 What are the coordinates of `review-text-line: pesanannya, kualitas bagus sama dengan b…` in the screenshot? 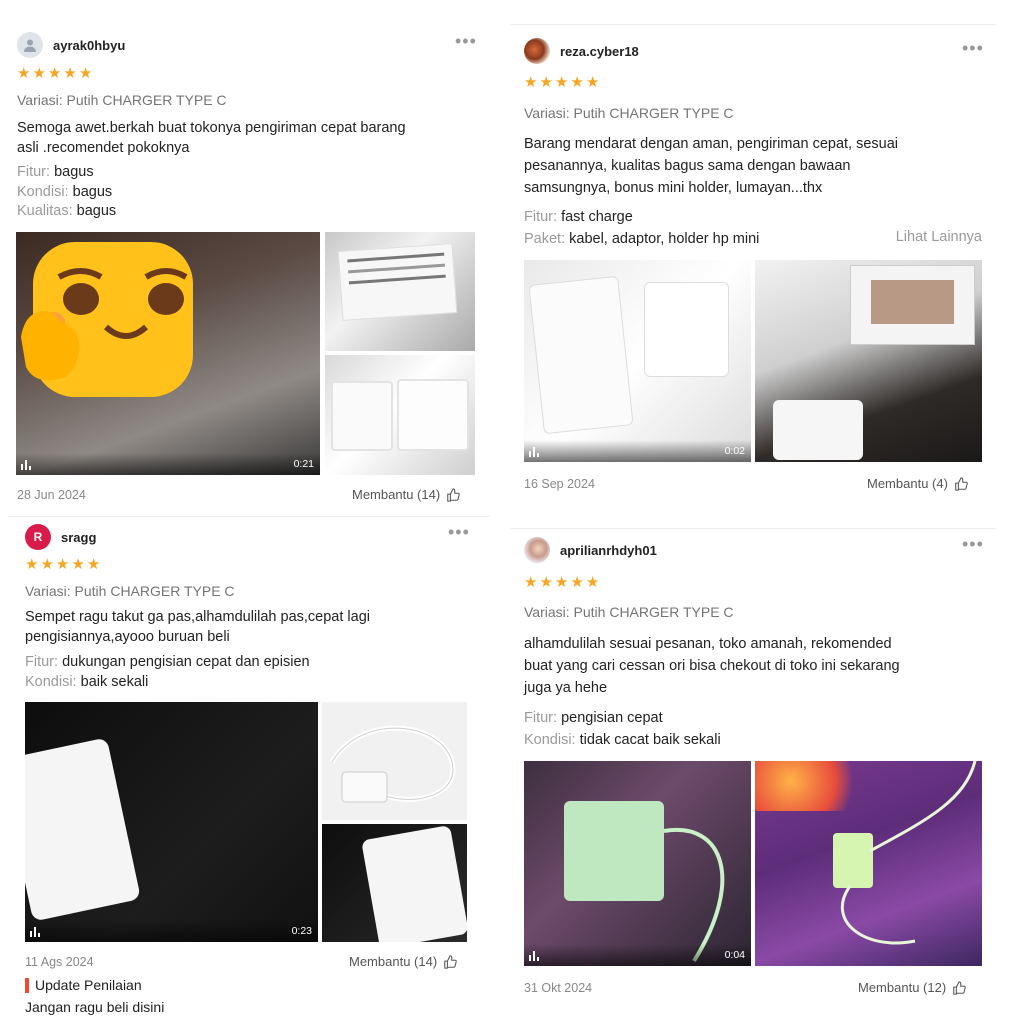 It's located at (687, 166).